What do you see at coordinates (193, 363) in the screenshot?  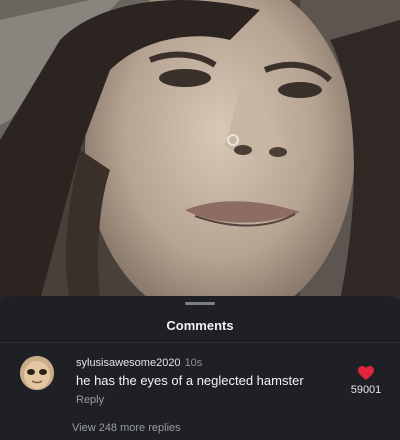 I see `comment-timestamp: 10s` at bounding box center [193, 363].